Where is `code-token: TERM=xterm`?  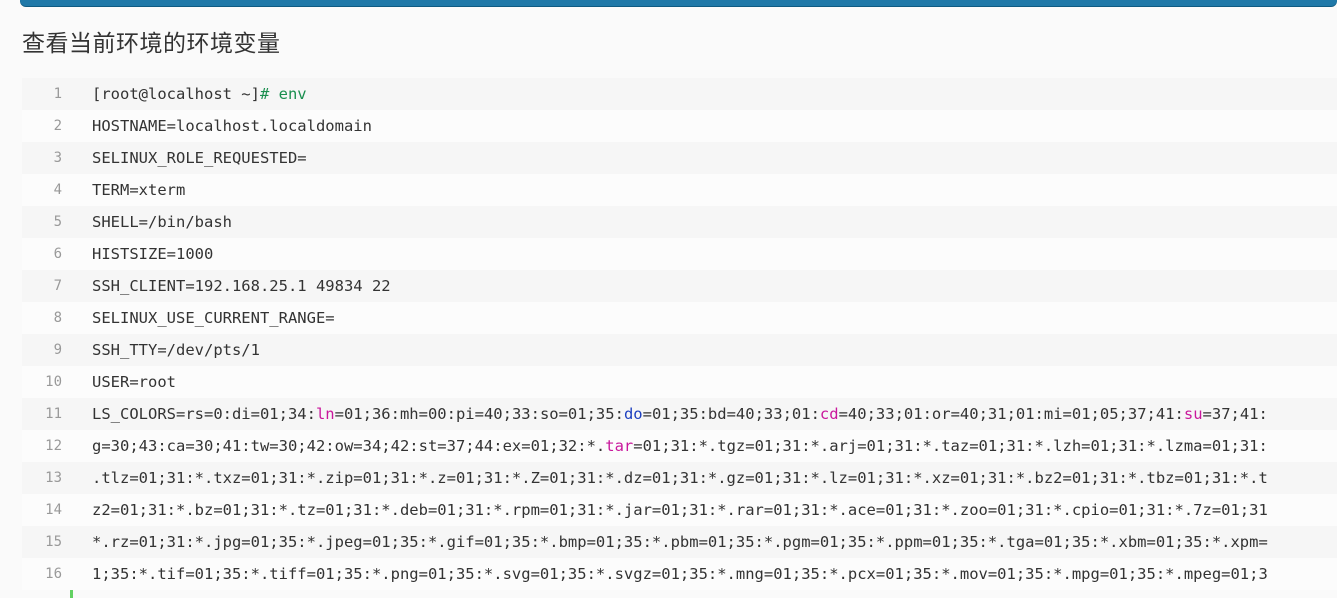
code-token: TERM=xterm is located at coordinates (139, 190).